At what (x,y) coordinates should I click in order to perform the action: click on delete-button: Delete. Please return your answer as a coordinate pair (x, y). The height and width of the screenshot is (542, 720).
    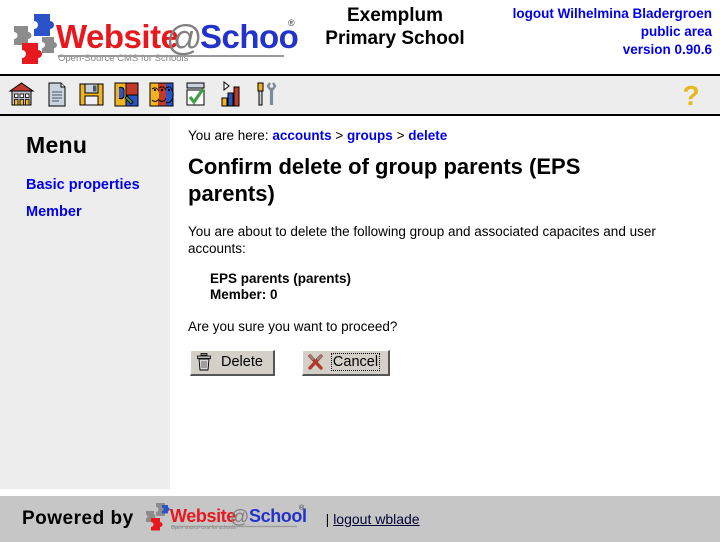
    Looking at the image, I should click on (232, 363).